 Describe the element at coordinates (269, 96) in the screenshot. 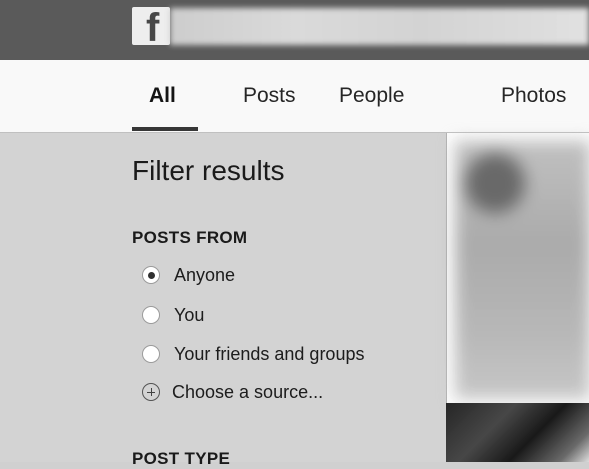

I see `tab-posts: Posts` at that location.